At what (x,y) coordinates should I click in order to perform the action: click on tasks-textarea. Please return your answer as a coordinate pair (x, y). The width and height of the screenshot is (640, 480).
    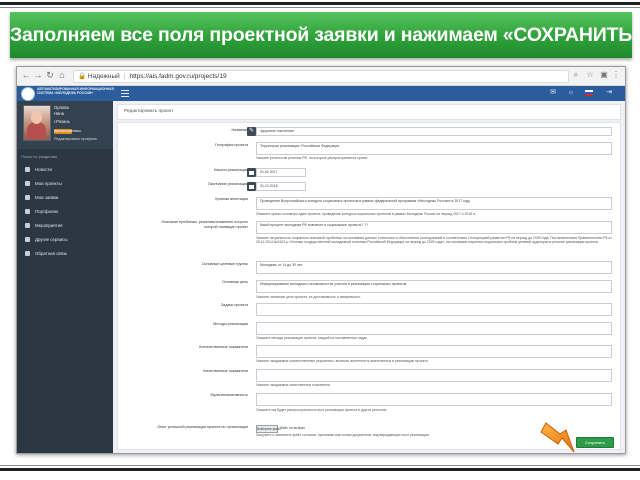
    Looking at the image, I should click on (434, 309).